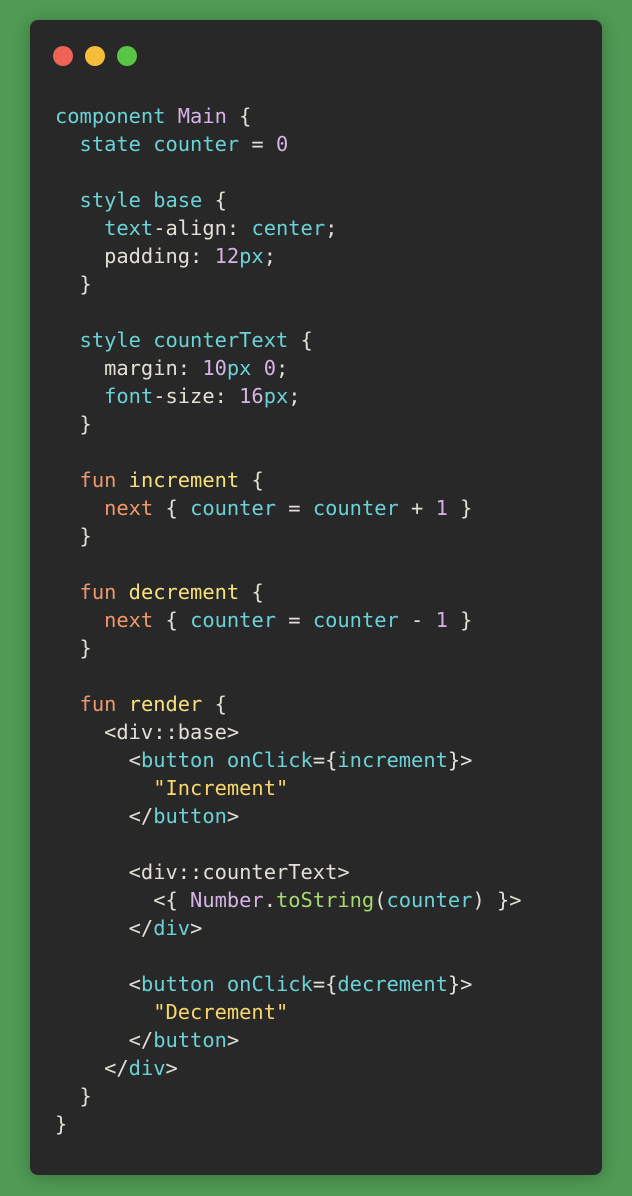 The height and width of the screenshot is (1196, 632). What do you see at coordinates (392, 760) in the screenshot?
I see `code-token: increment` at bounding box center [392, 760].